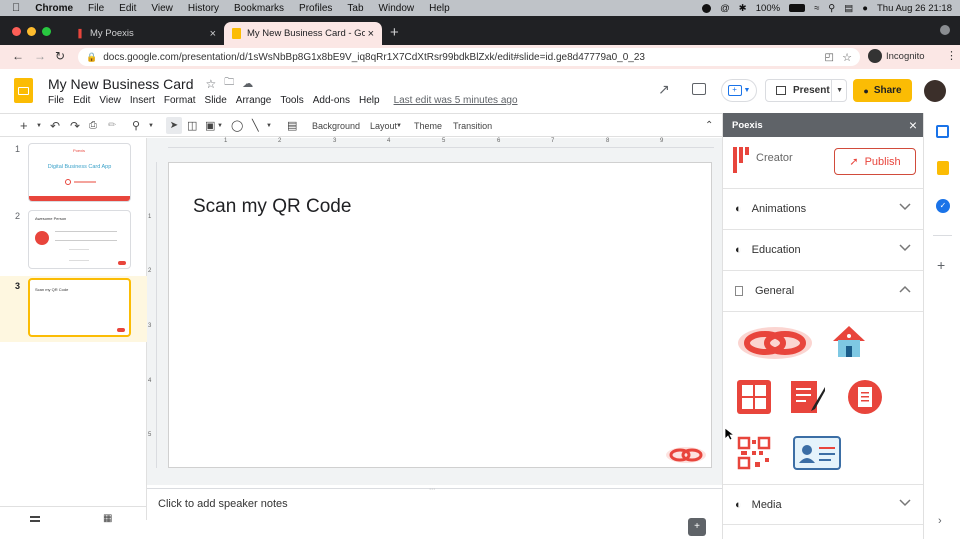 The image size is (960, 539). What do you see at coordinates (35, 519) in the screenshot?
I see `filmstrip-view-icon` at bounding box center [35, 519].